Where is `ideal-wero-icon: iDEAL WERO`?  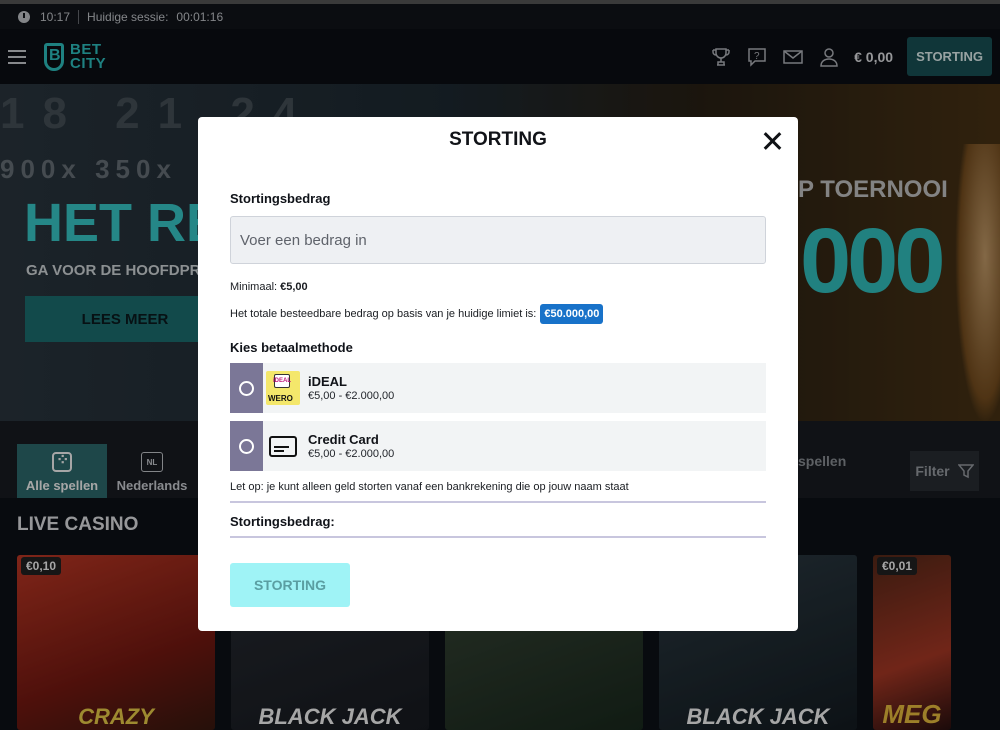 ideal-wero-icon: iDEAL WERO is located at coordinates (283, 388).